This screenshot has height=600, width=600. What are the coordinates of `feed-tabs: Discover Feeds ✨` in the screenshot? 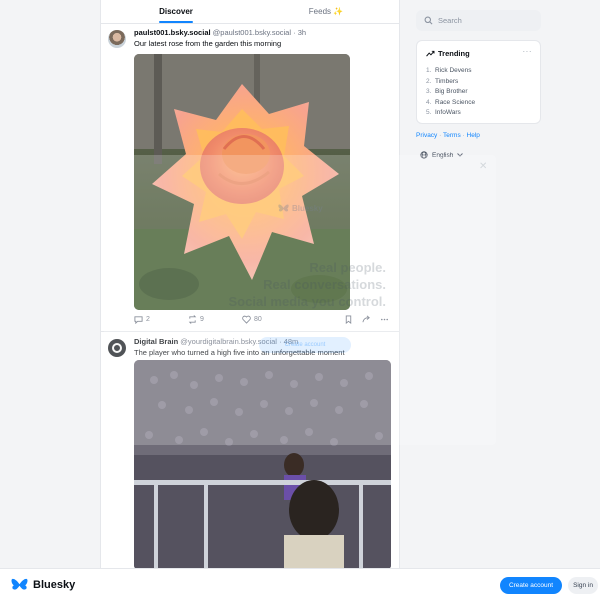 It's located at (250, 12).